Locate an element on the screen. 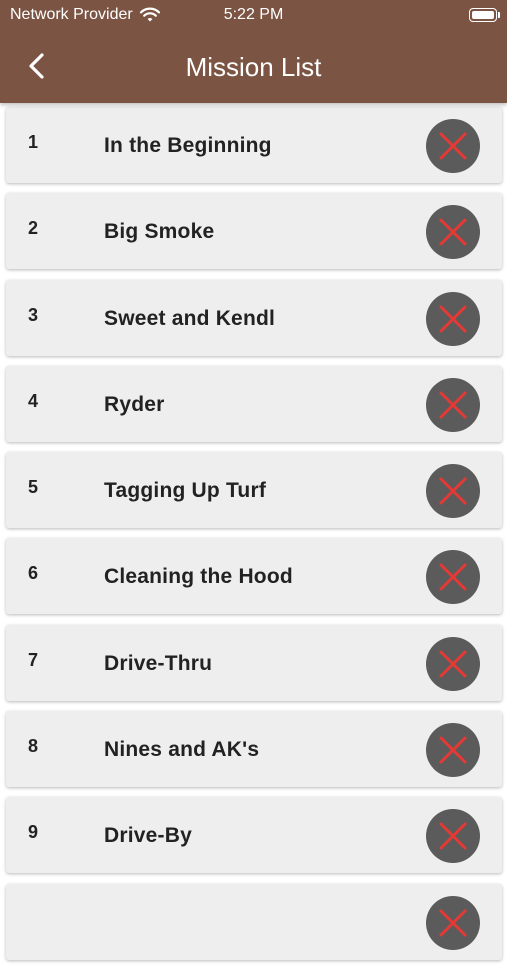  mission-number: 3 is located at coordinates (33, 314).